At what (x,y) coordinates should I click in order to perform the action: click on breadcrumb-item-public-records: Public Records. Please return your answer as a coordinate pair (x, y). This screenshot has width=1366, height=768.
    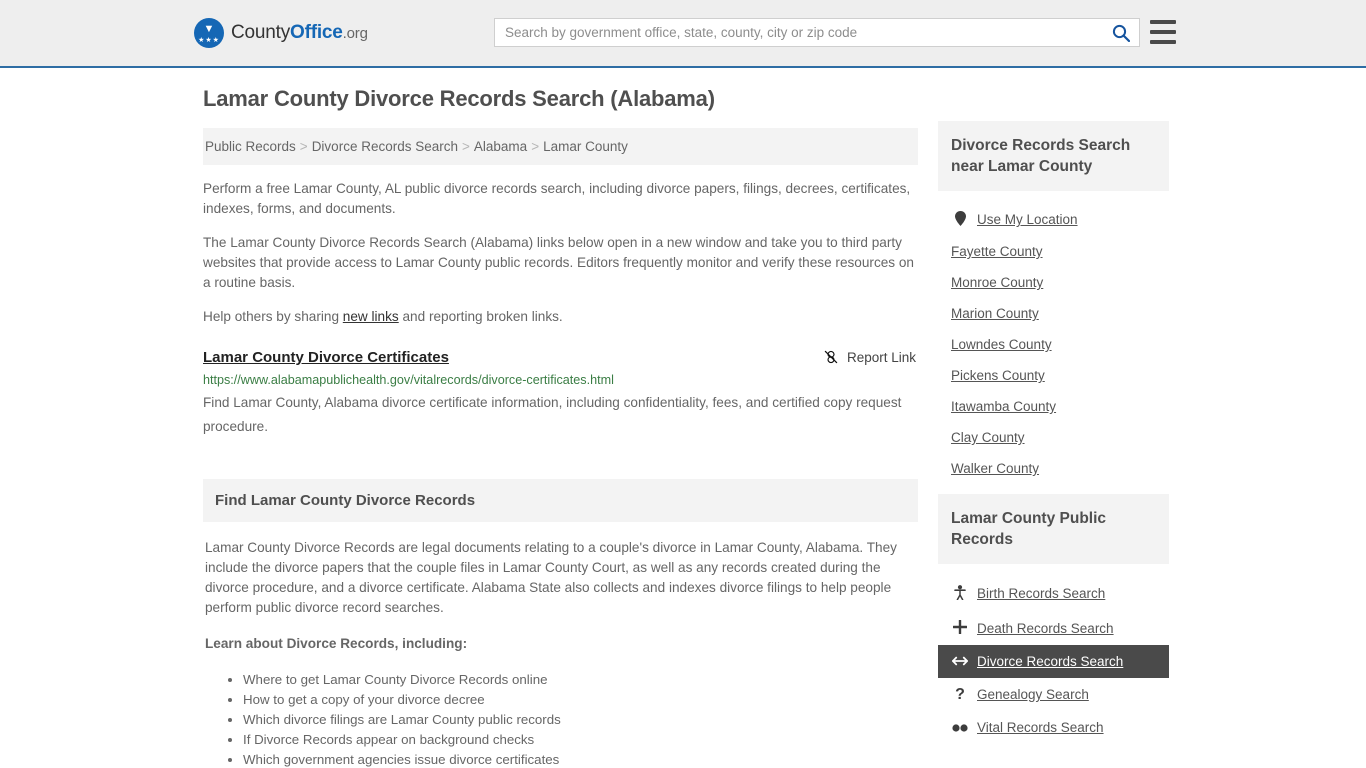
    Looking at the image, I should click on (250, 146).